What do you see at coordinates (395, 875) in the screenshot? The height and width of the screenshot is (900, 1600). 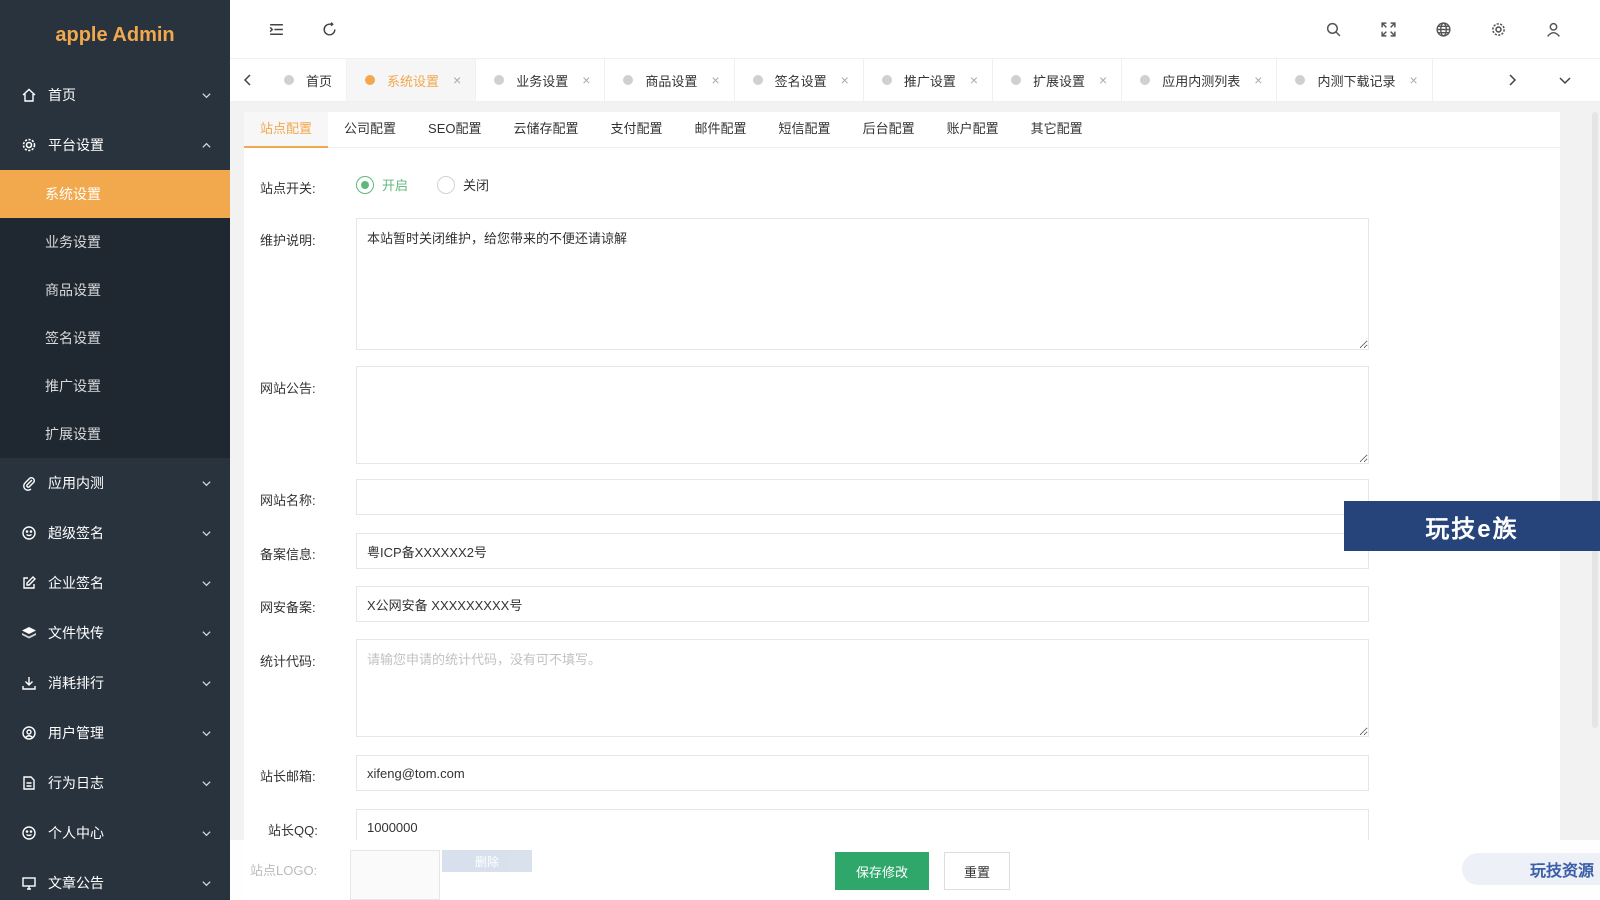 I see `site-logo-preview` at bounding box center [395, 875].